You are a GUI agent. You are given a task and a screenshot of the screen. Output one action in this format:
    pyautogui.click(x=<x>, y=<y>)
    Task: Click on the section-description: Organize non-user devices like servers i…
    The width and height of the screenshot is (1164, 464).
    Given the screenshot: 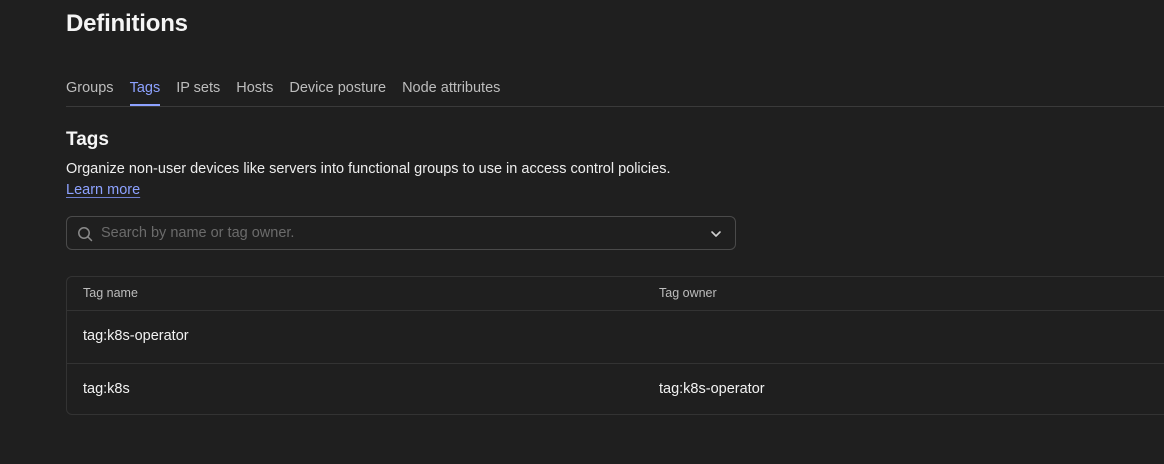 What is the action you would take?
    pyautogui.click(x=368, y=169)
    